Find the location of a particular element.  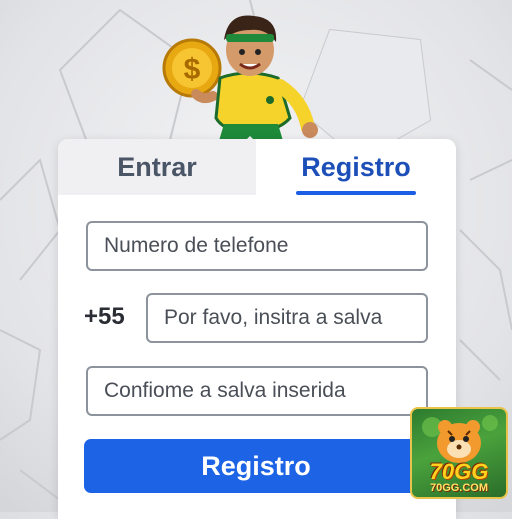

tab-login: Entrar is located at coordinates (157, 167).